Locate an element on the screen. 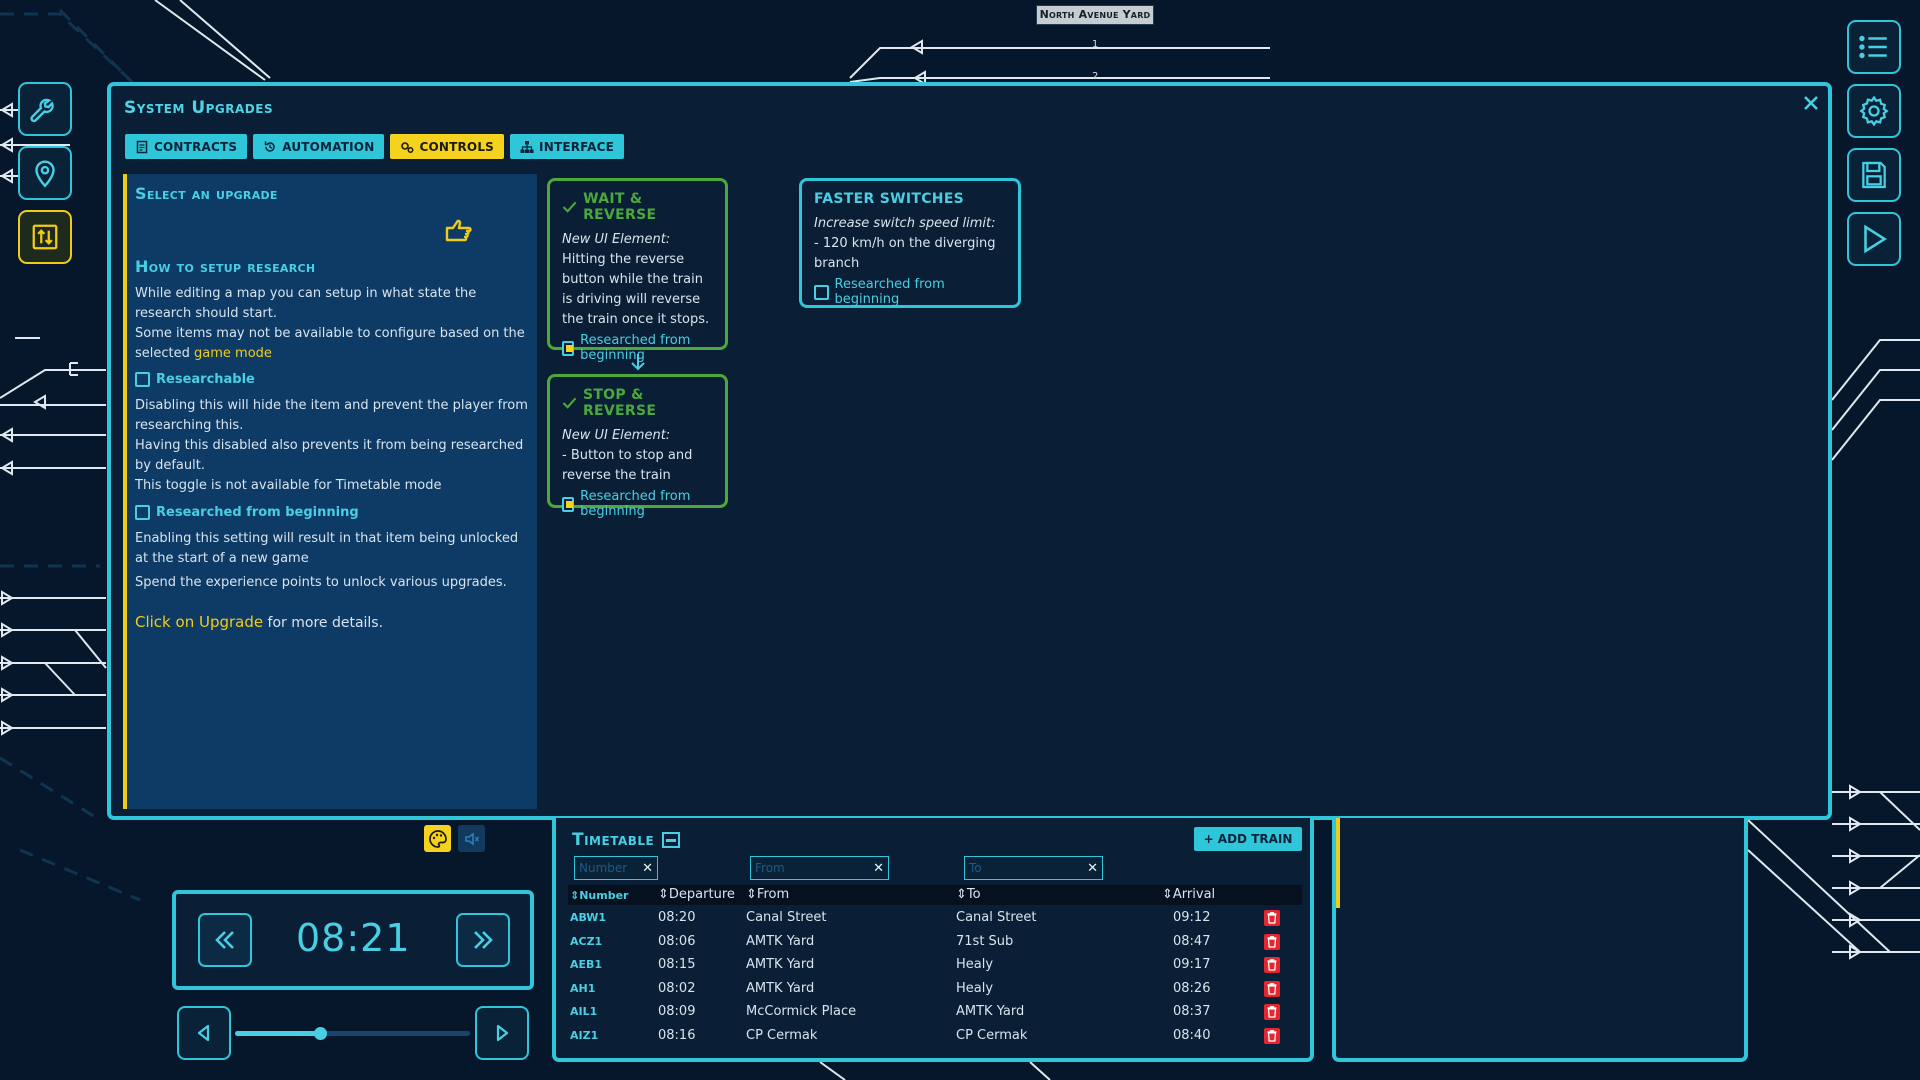 This screenshot has height=1080, width=1920. station-label: North Avenue Yard is located at coordinates (1095, 15).